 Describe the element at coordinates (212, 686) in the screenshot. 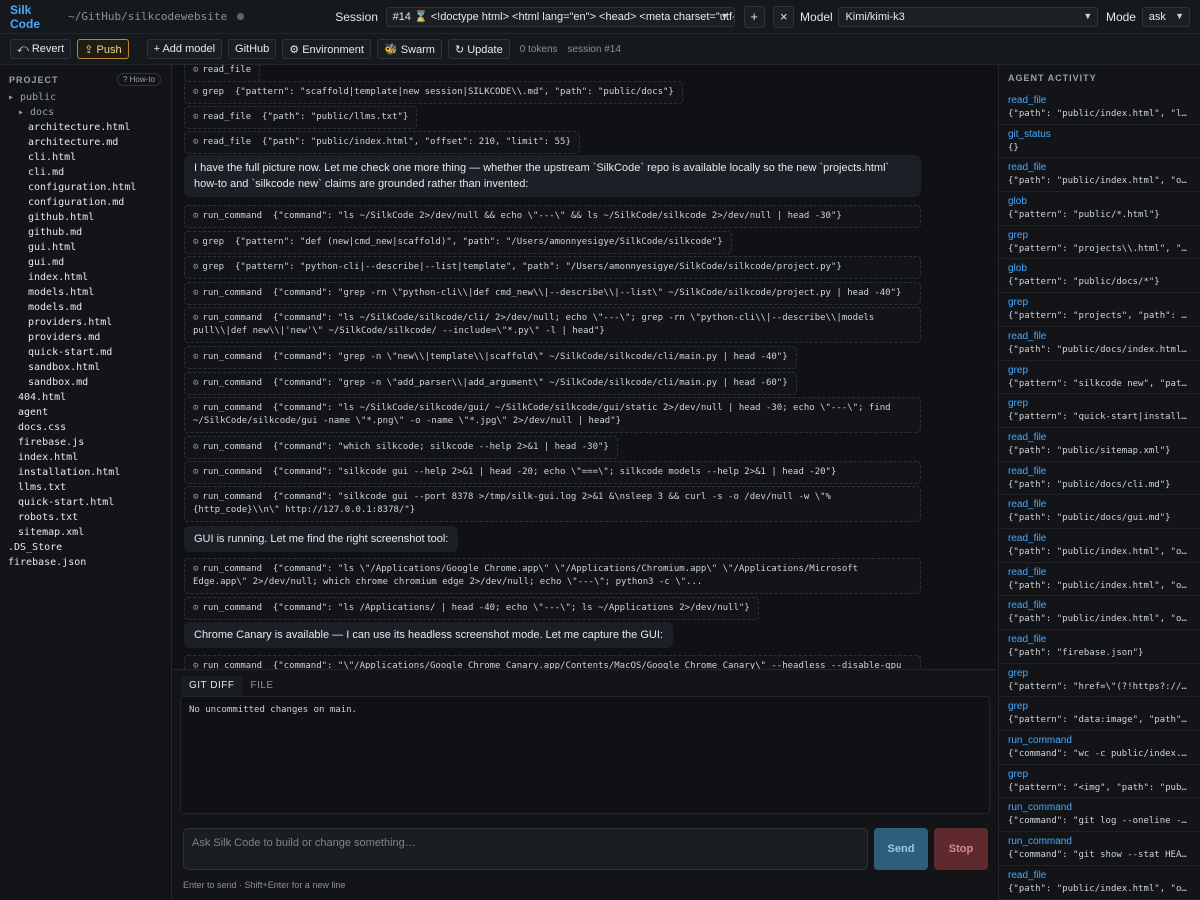

I see `tab-git-diff: GIT DIFF` at that location.